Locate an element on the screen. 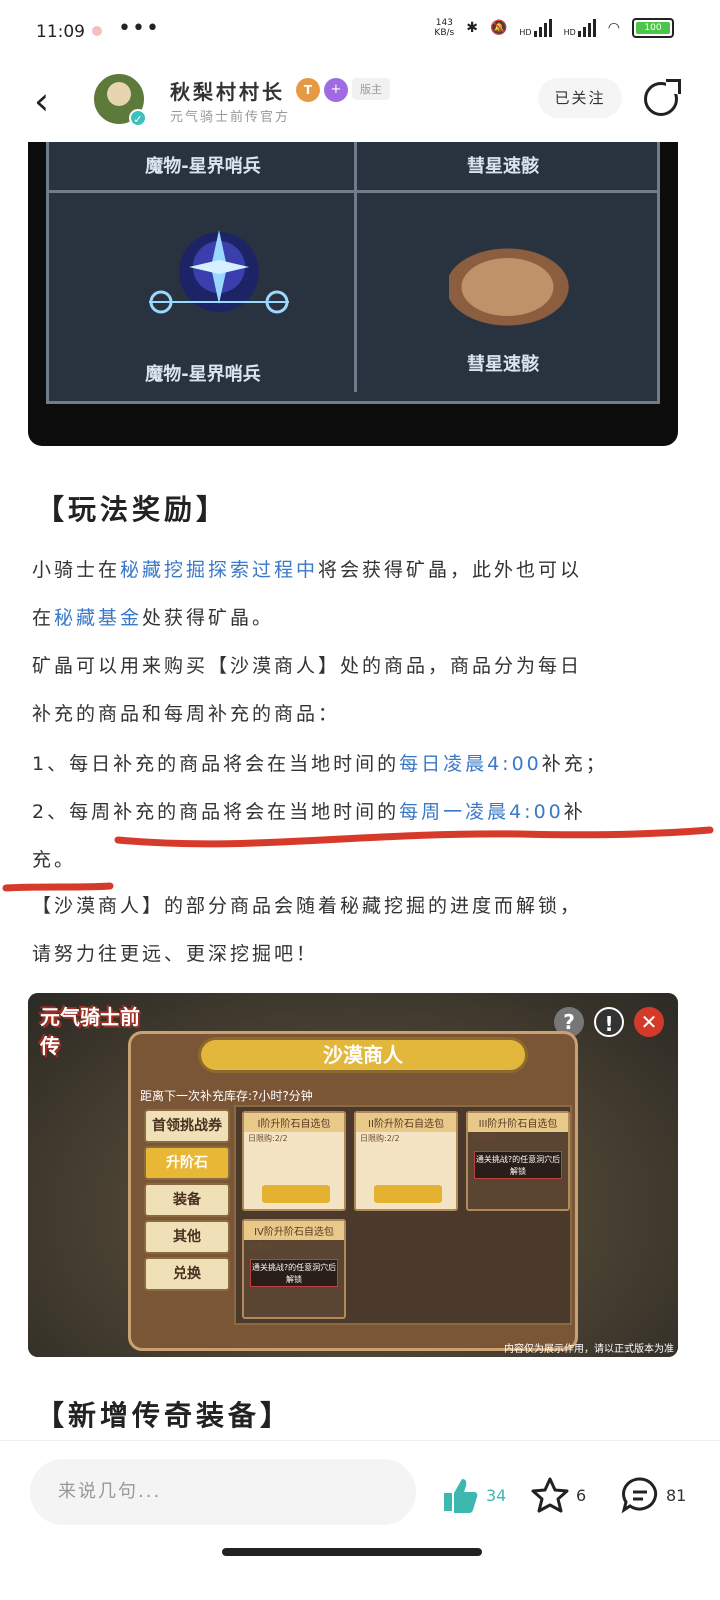  author-subtitle: 元气骑士前传官方 is located at coordinates (230, 117).